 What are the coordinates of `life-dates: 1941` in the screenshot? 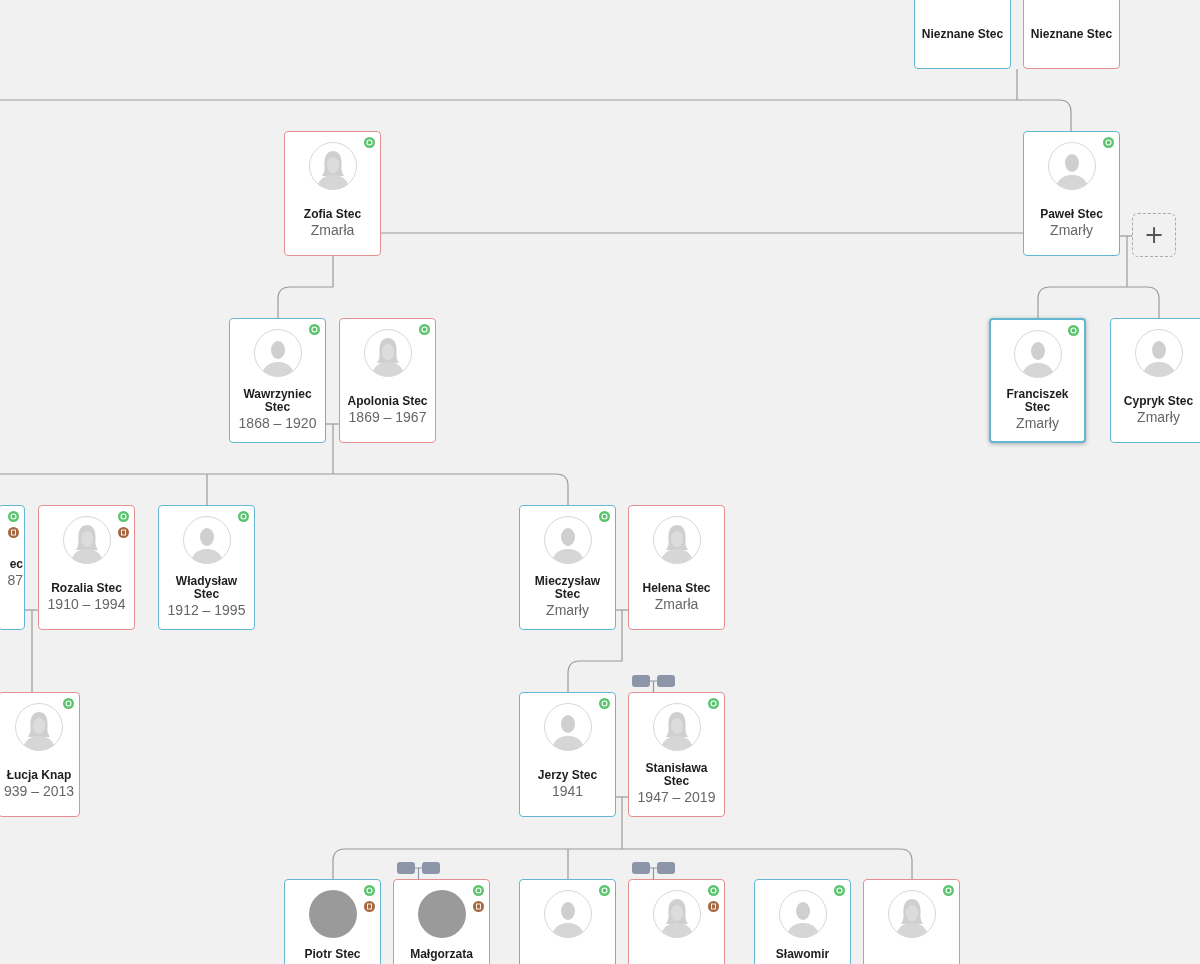 It's located at (567, 790).